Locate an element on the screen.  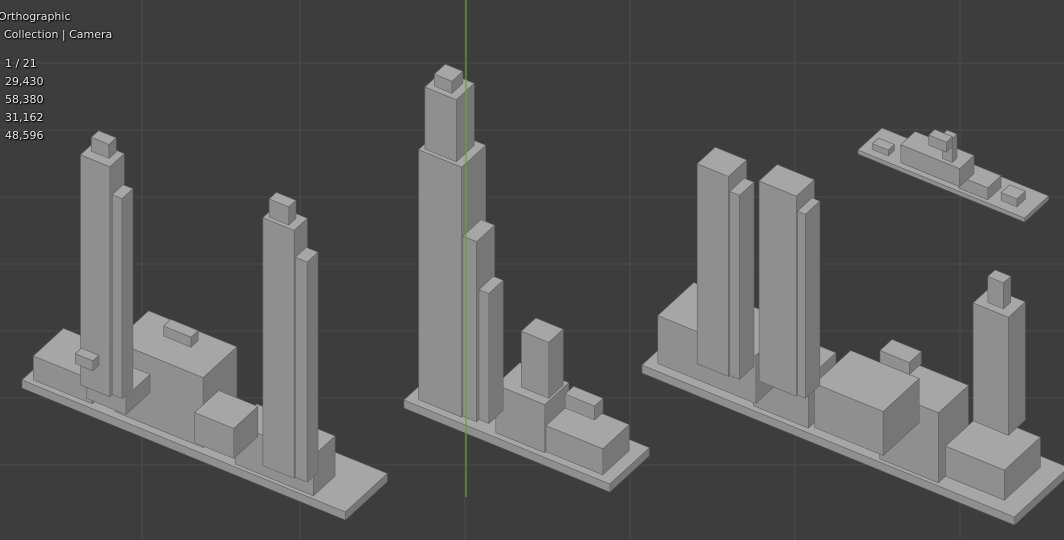
small-block-top-right is located at coordinates (953, 175).